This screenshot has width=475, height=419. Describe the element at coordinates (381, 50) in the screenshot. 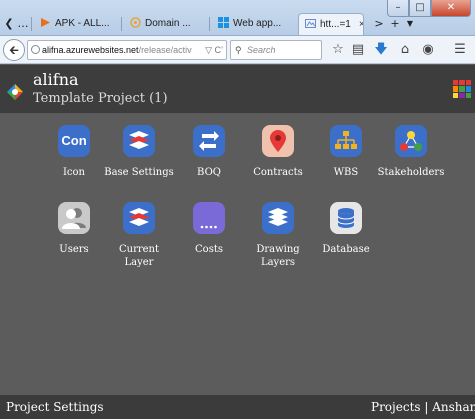

I see `download-icon: 🡇` at that location.